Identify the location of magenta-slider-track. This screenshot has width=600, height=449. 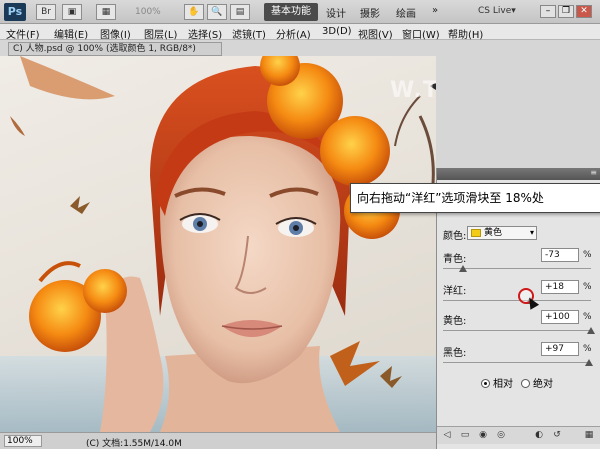
(517, 300).